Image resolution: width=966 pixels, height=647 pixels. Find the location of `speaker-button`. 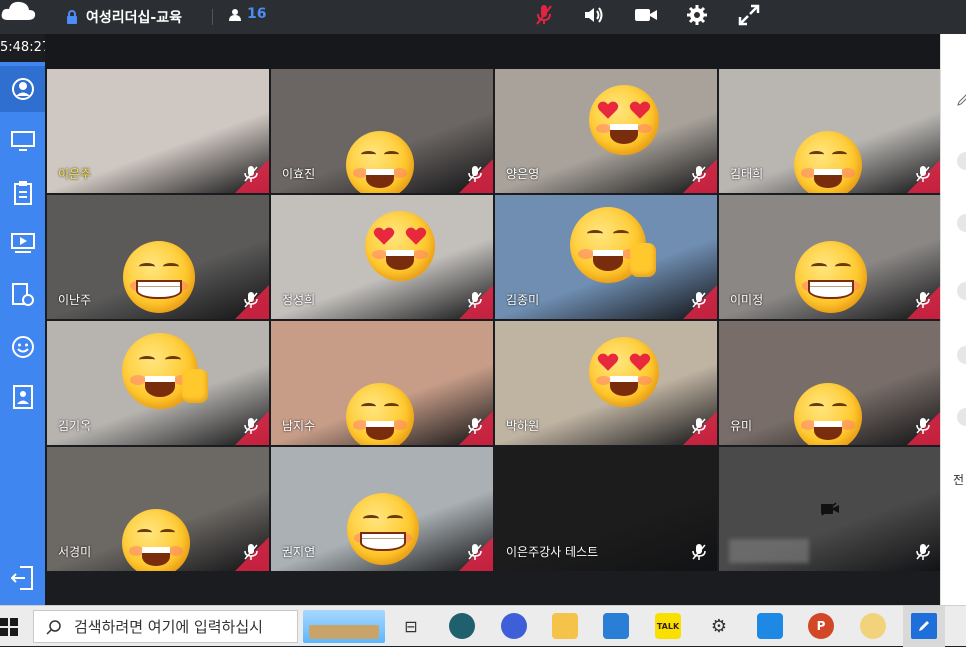

speaker-button is located at coordinates (594, 15).